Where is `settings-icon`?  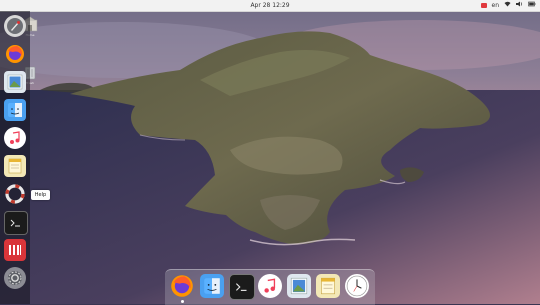
settings-icon is located at coordinates (15, 278).